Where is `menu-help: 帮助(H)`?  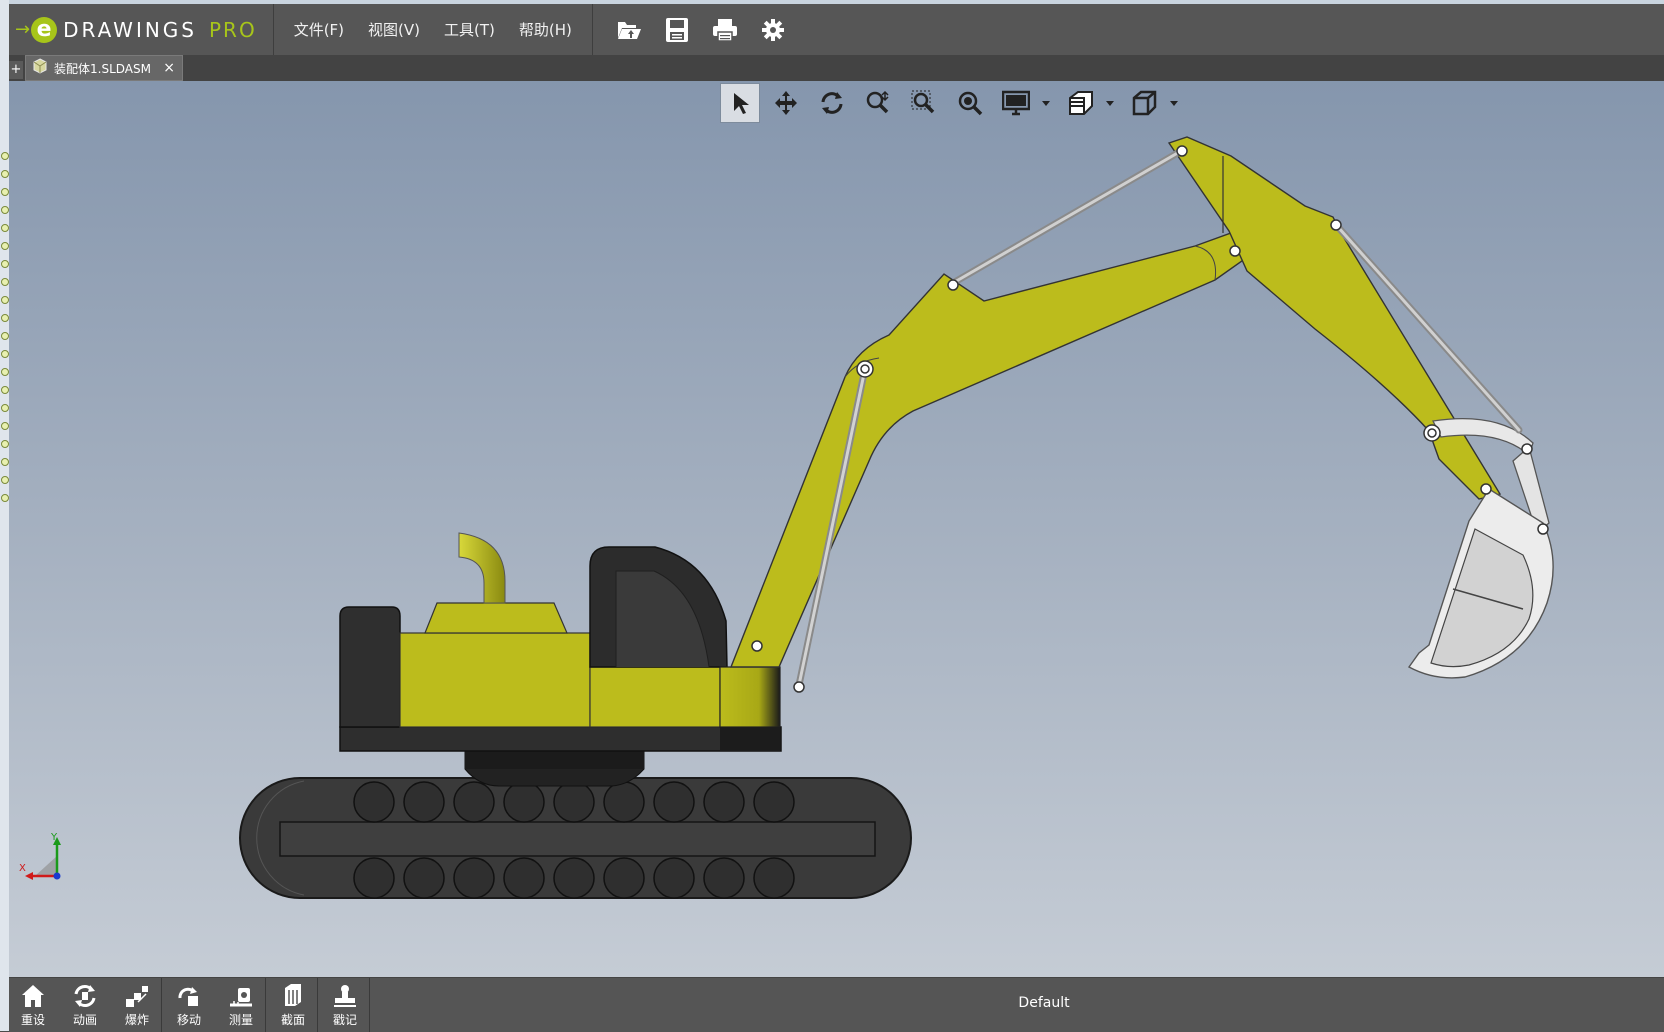 menu-help: 帮助(H) is located at coordinates (545, 29).